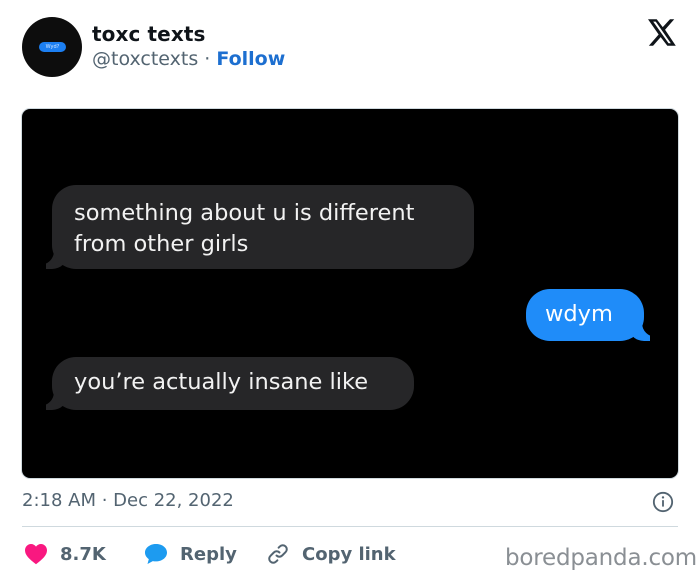 The height and width of the screenshot is (581, 700). What do you see at coordinates (36, 554) in the screenshot?
I see `heart-icon` at bounding box center [36, 554].